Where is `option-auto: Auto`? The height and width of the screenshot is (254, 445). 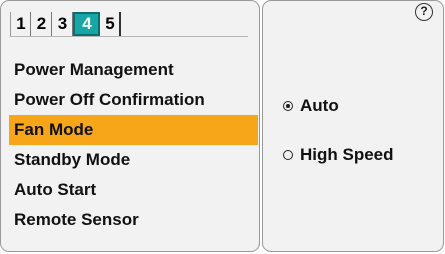 option-auto: Auto is located at coordinates (311, 106).